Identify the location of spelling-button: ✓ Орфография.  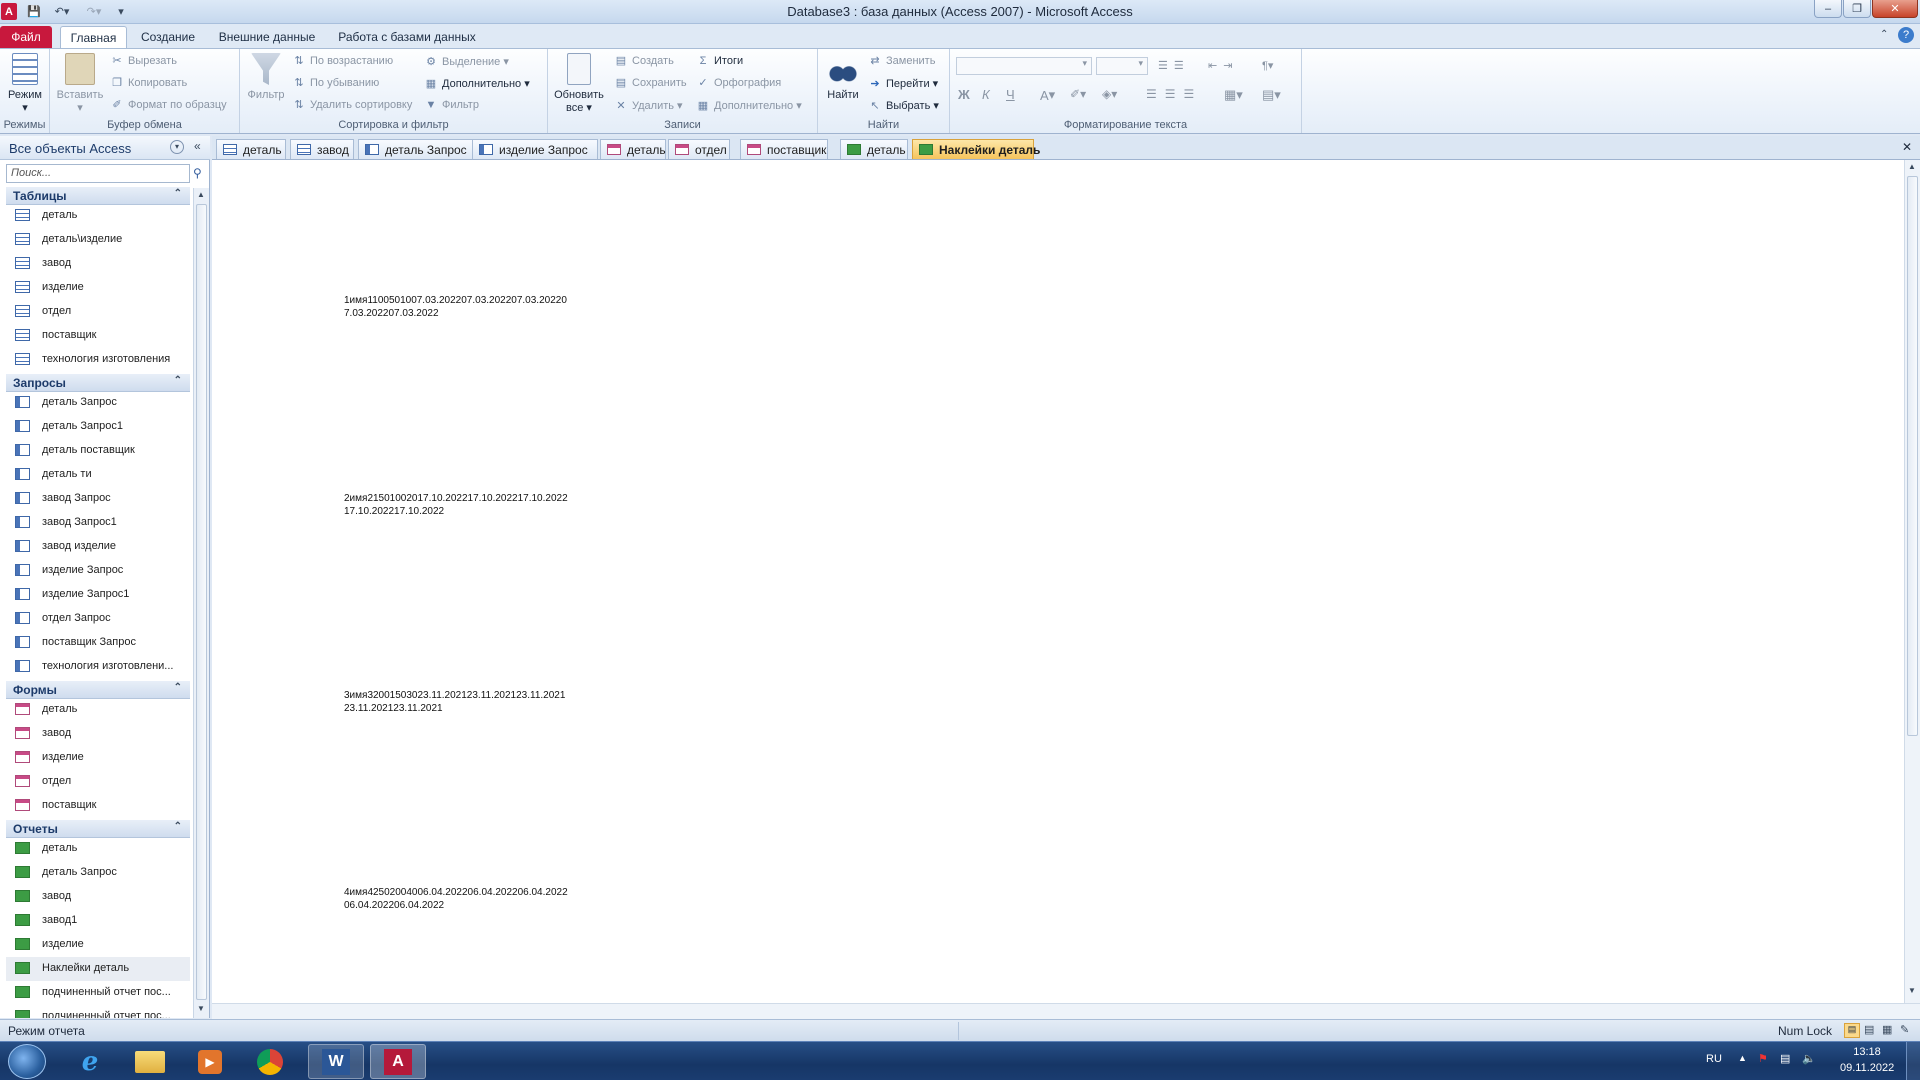
(738, 83).